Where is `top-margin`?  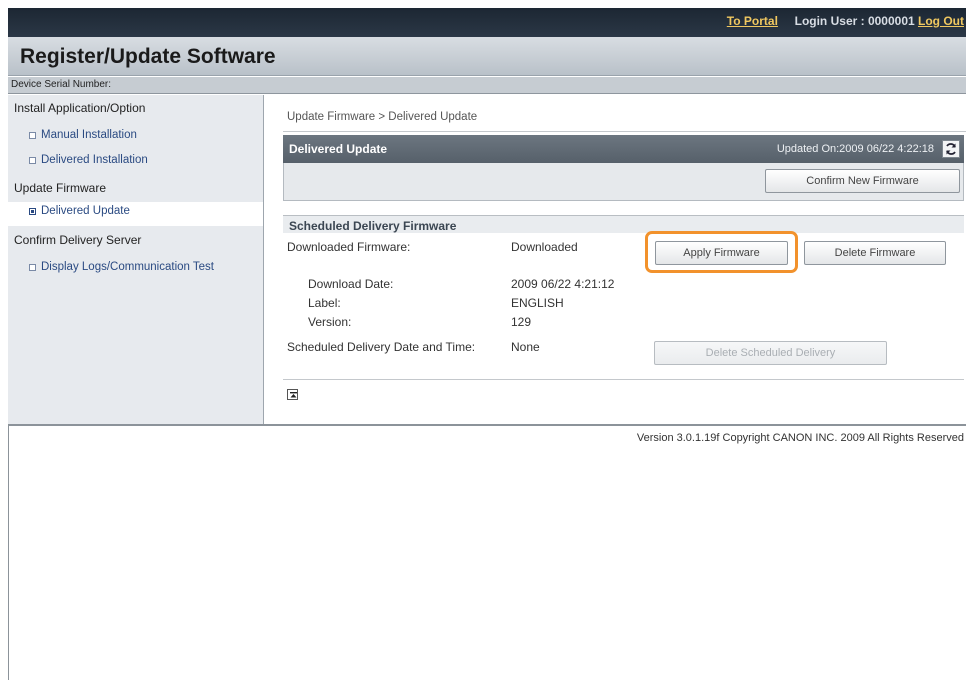 top-margin is located at coordinates (483, 4).